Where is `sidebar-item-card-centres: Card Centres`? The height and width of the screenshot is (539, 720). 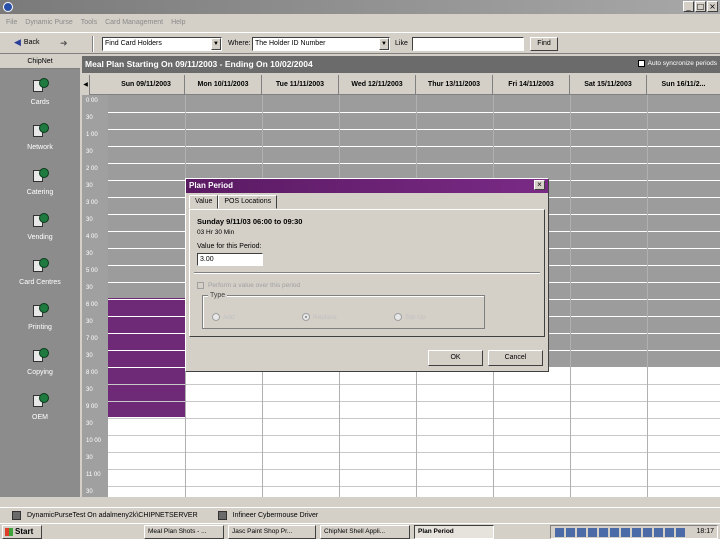 sidebar-item-card-centres: Card Centres is located at coordinates (40, 271).